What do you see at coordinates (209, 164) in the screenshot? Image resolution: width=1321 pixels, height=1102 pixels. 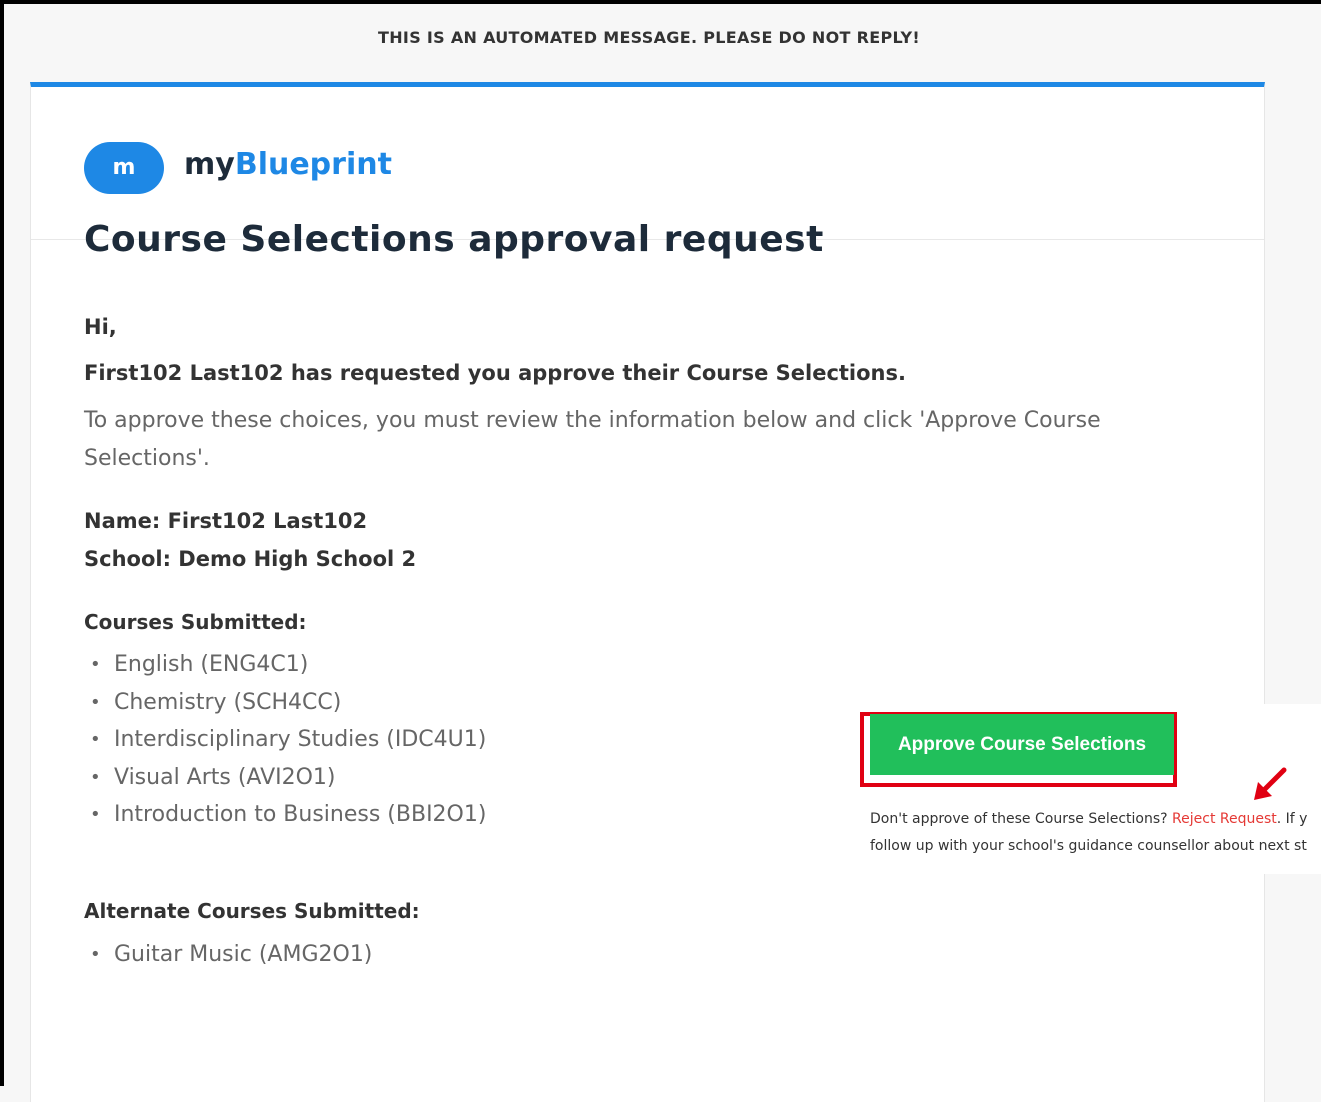 I see `brand-name-part1: my` at bounding box center [209, 164].